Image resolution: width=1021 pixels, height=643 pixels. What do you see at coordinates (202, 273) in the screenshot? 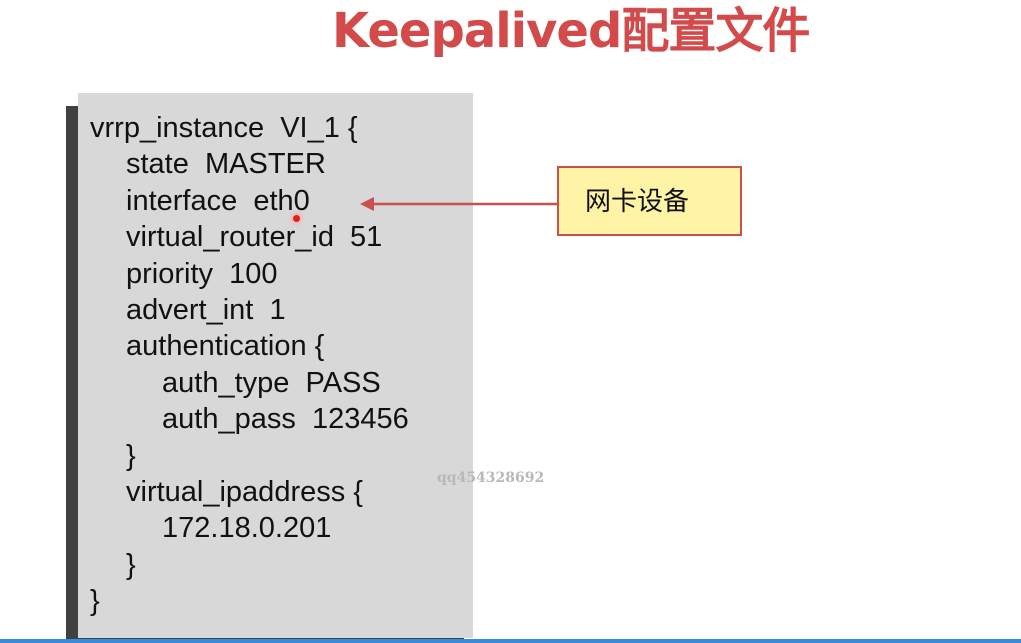
I see `config-line: priority 100` at bounding box center [202, 273].